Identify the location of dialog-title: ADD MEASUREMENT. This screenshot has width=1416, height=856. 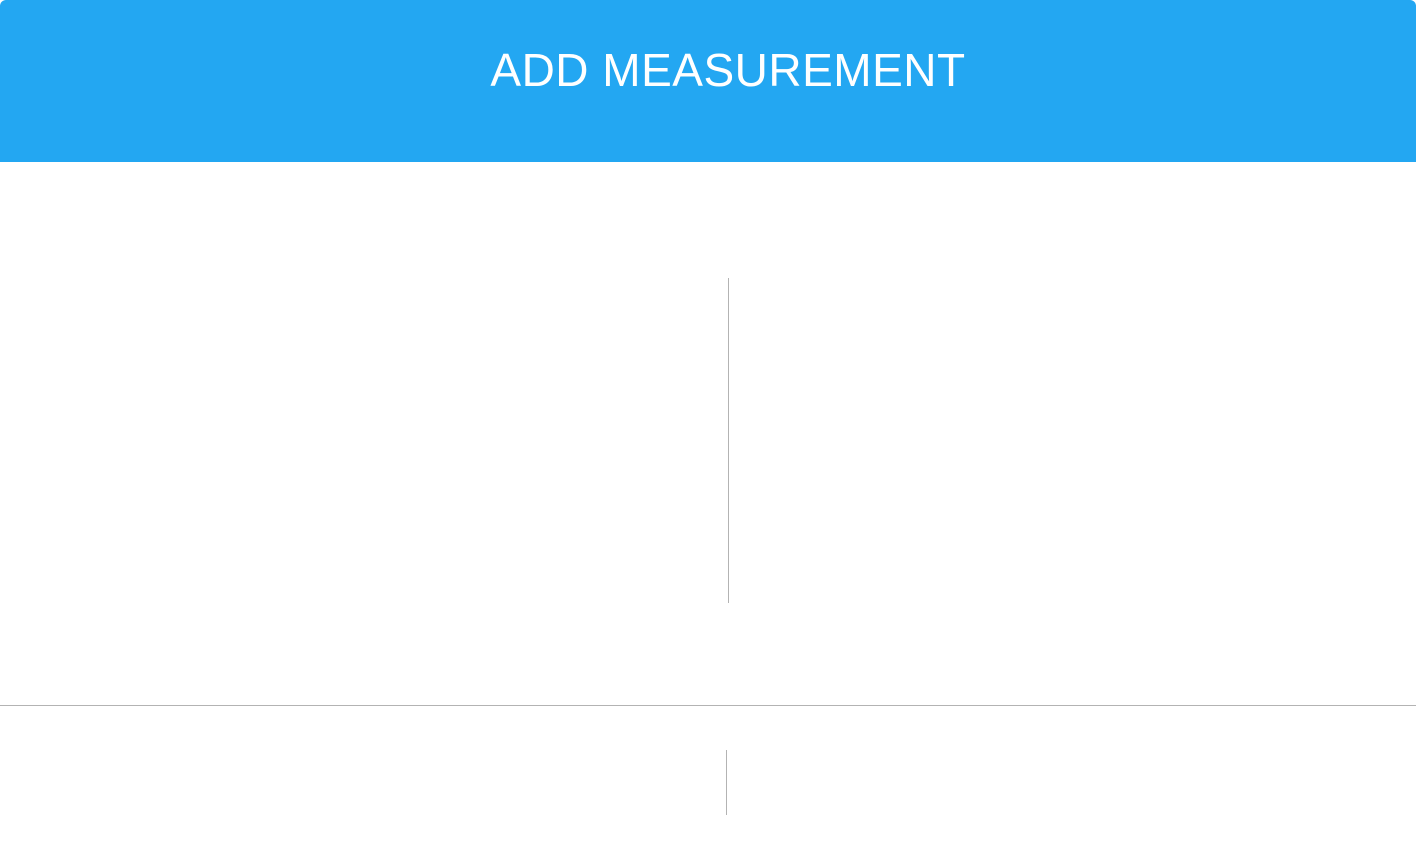
(728, 70).